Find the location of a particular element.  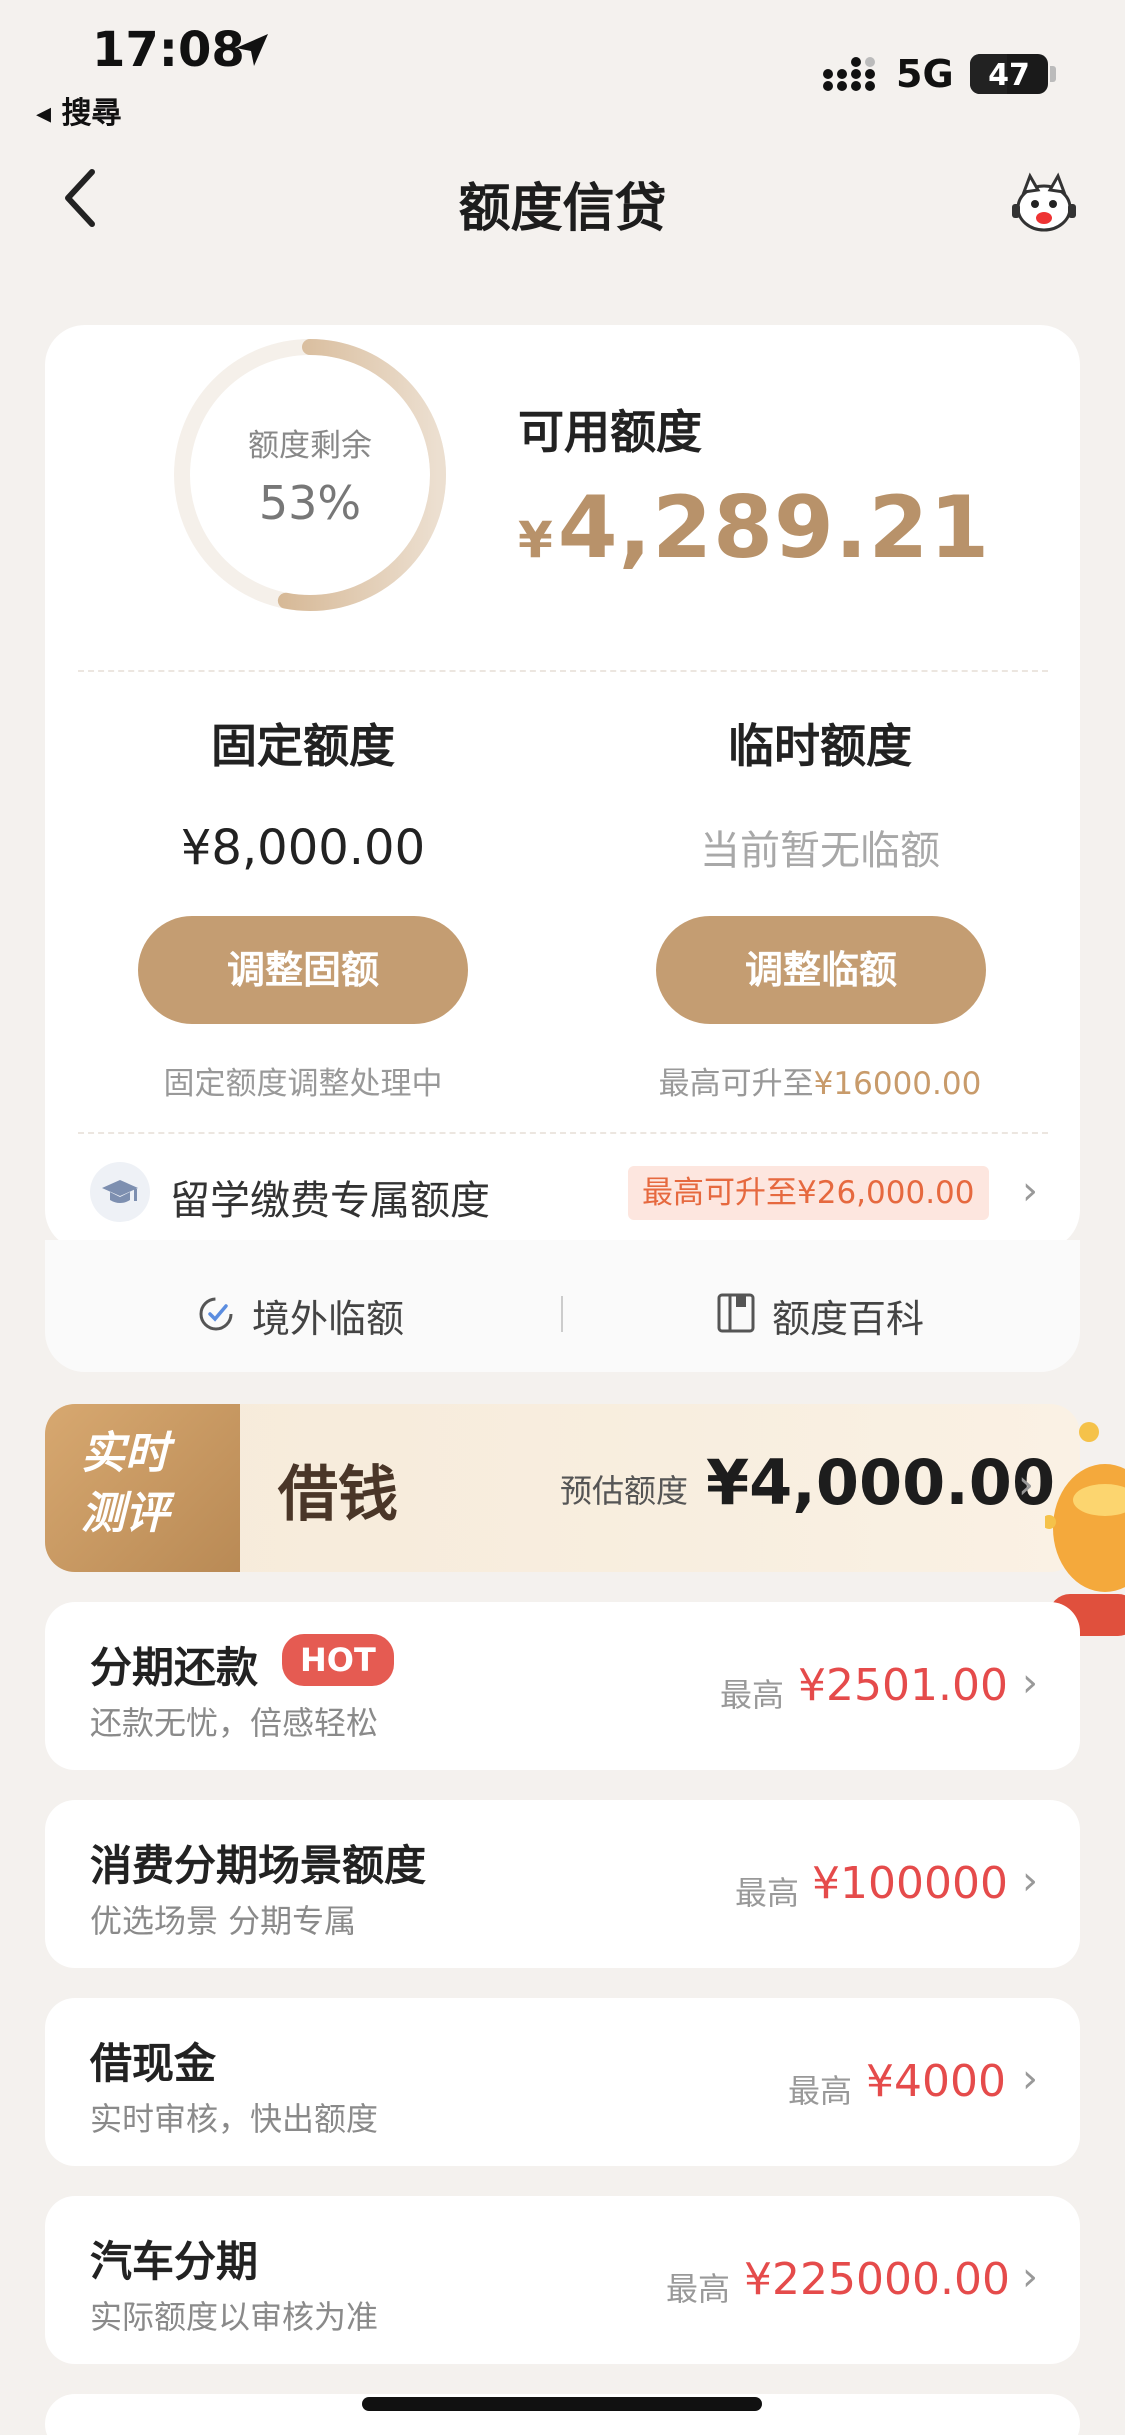

footer-divider is located at coordinates (562, 1314).